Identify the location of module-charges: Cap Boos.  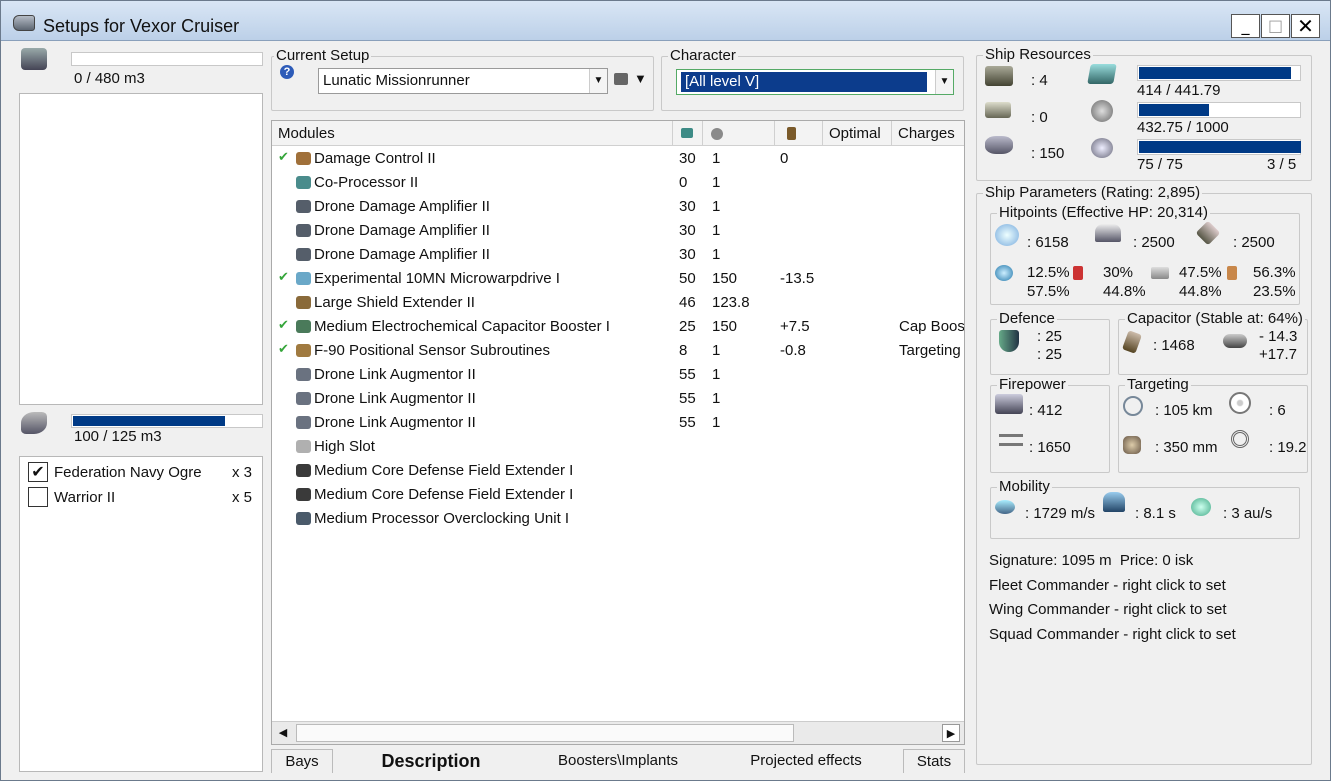
(932, 326).